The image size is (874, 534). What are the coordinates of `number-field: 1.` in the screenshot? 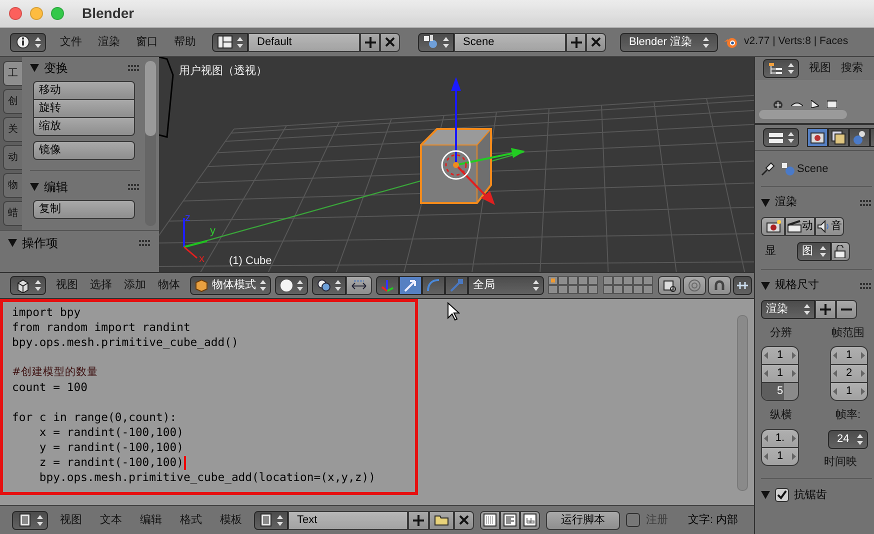 It's located at (780, 438).